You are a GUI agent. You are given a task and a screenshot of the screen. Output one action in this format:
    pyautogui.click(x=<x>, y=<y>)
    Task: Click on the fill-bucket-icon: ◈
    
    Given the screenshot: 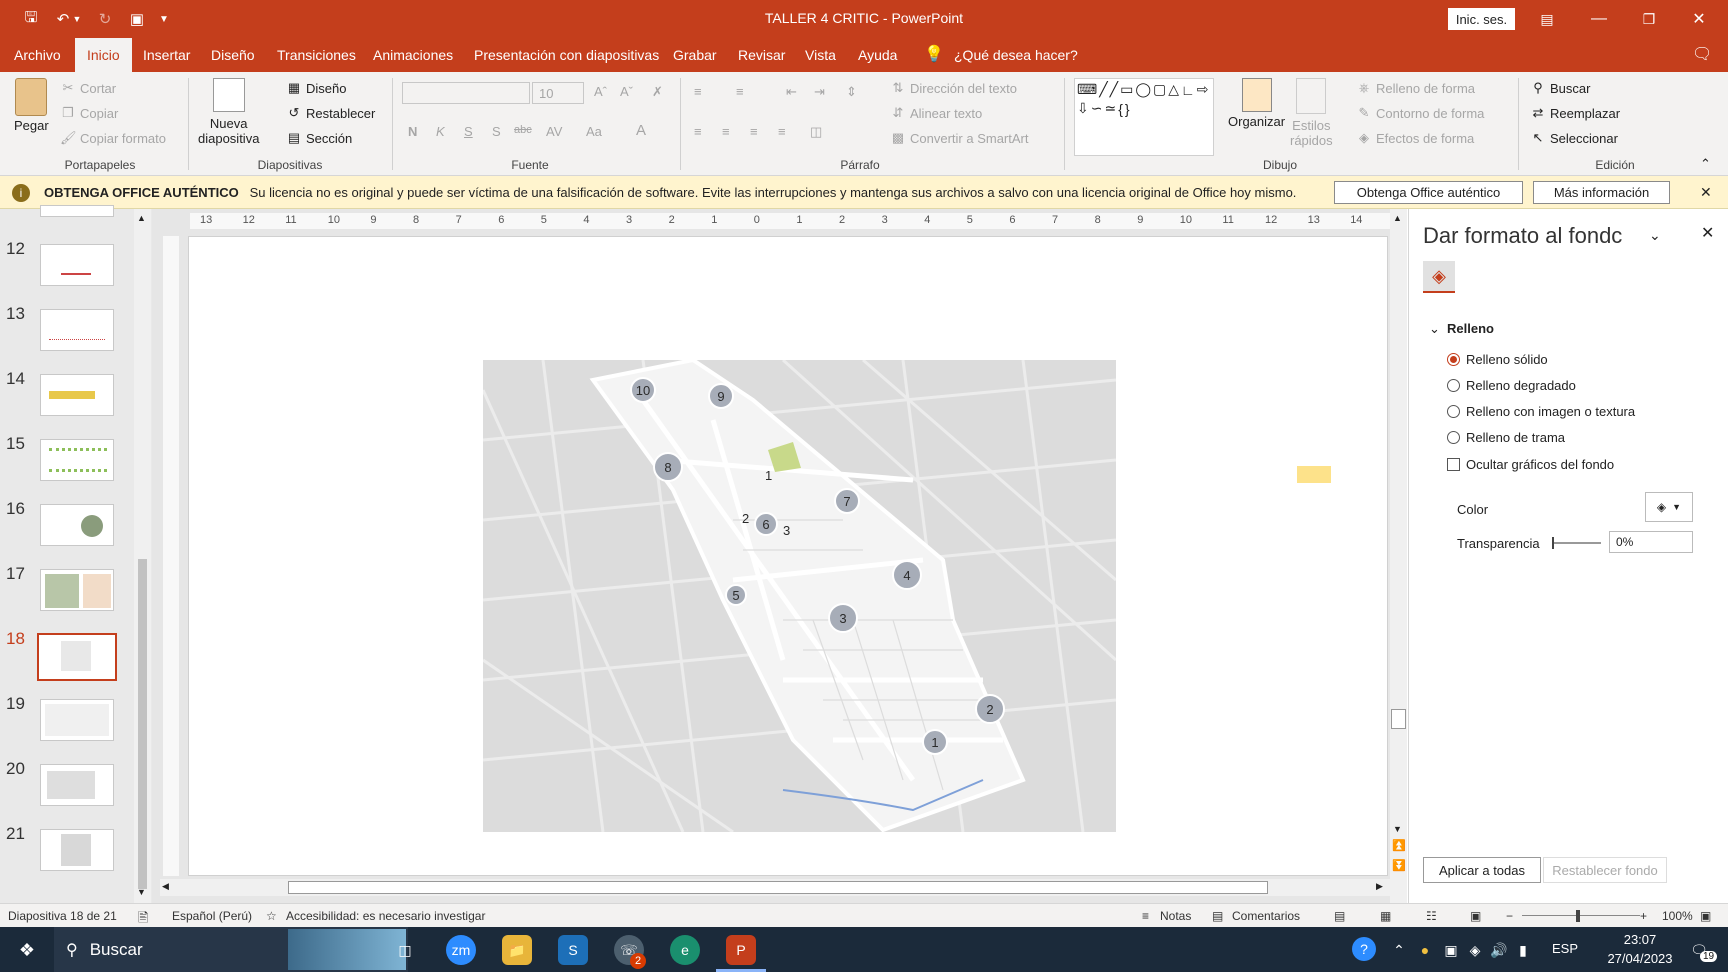 What is the action you would take?
    pyautogui.click(x=1439, y=277)
    